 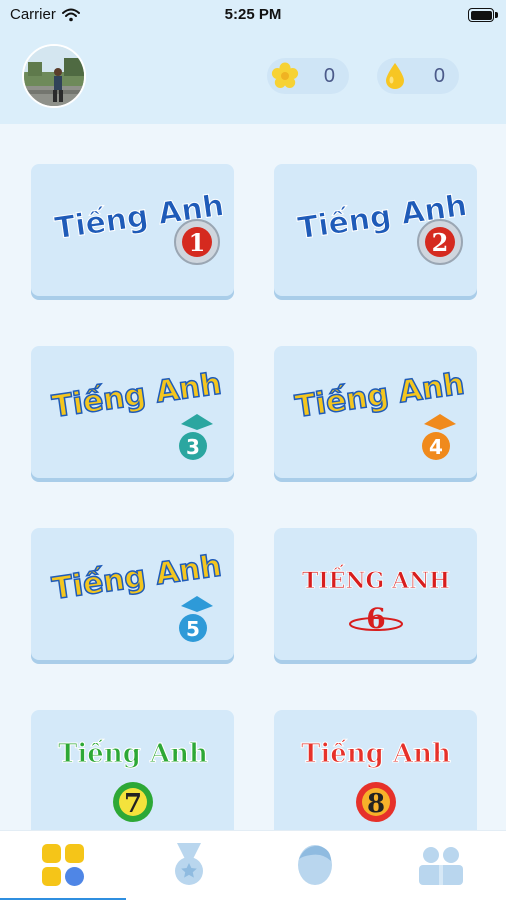 I want to click on status-time: 5:25 PM, so click(x=253, y=14).